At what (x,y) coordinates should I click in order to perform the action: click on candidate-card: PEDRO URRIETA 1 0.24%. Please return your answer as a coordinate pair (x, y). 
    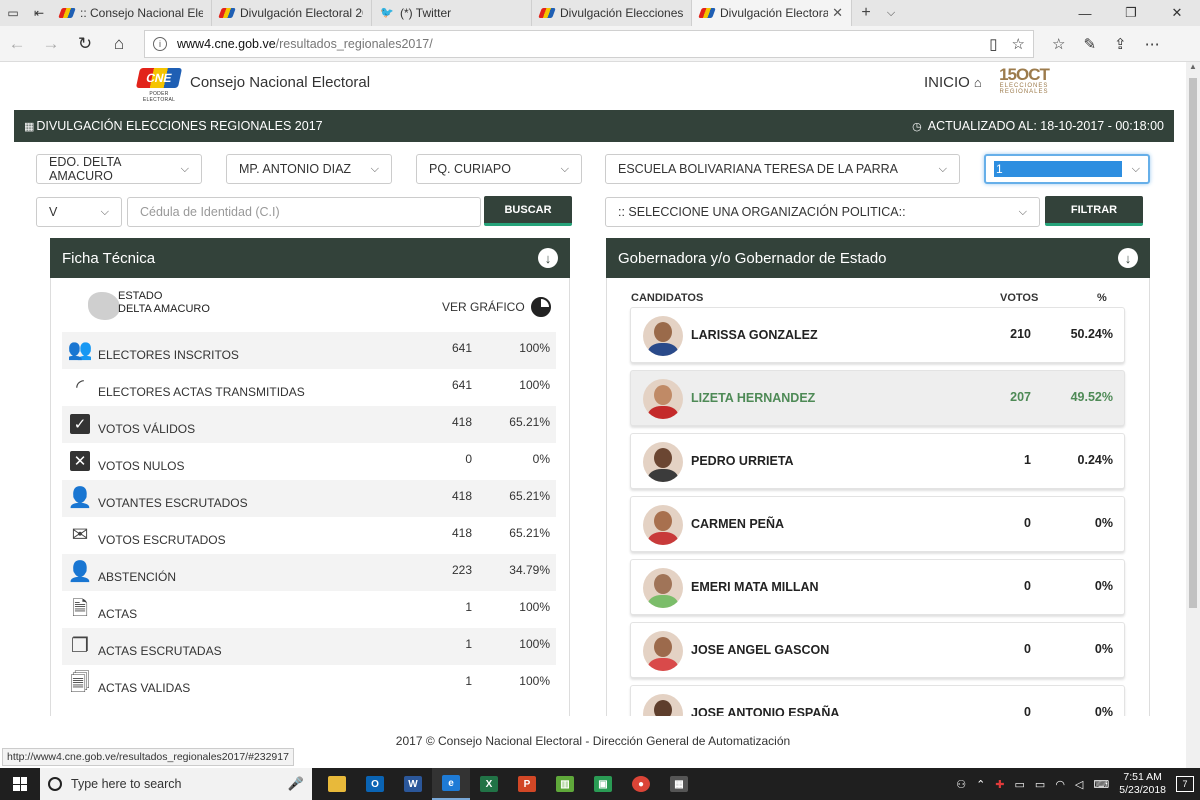
    Looking at the image, I should click on (877, 461).